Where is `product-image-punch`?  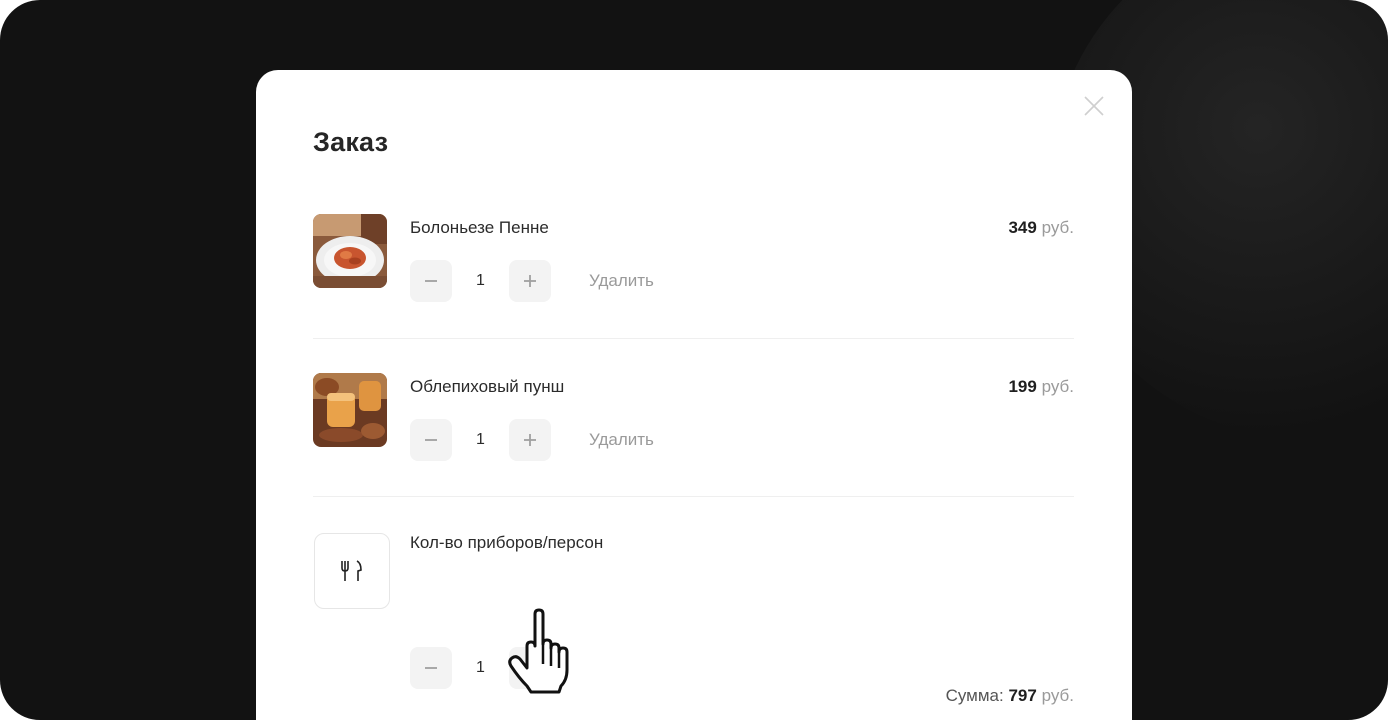 product-image-punch is located at coordinates (350, 410).